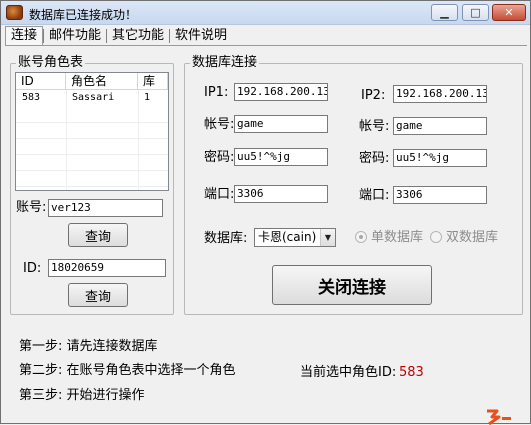  Describe the element at coordinates (127, 370) in the screenshot. I see `step-2-text: 第二步: 在账号角色表中选择一个角色` at that location.